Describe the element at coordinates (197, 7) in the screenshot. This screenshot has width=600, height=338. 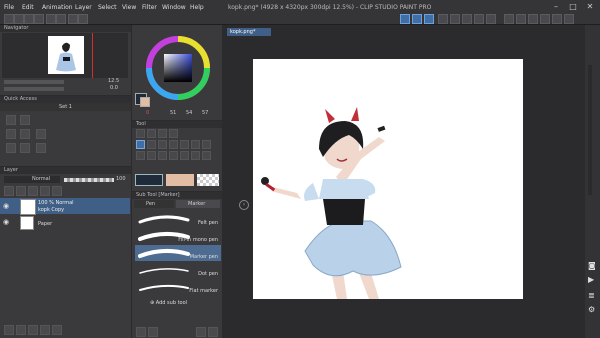
I see `menu-help: Help` at that location.